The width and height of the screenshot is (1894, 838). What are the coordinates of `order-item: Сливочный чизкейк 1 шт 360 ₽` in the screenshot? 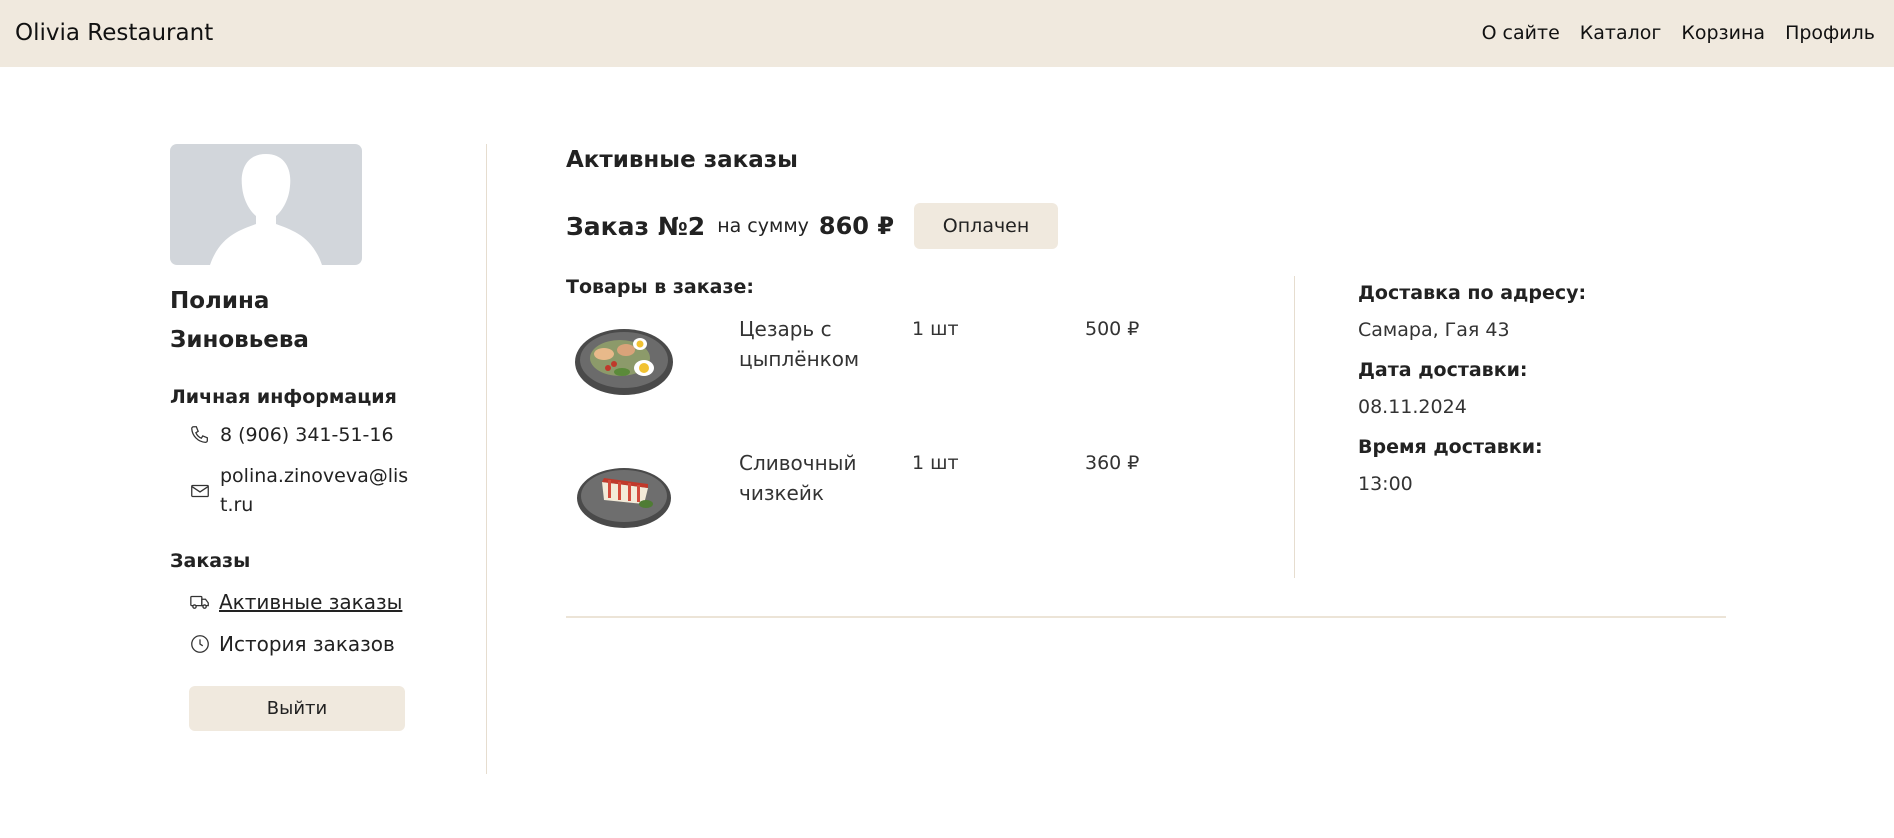 It's located at (916, 503).